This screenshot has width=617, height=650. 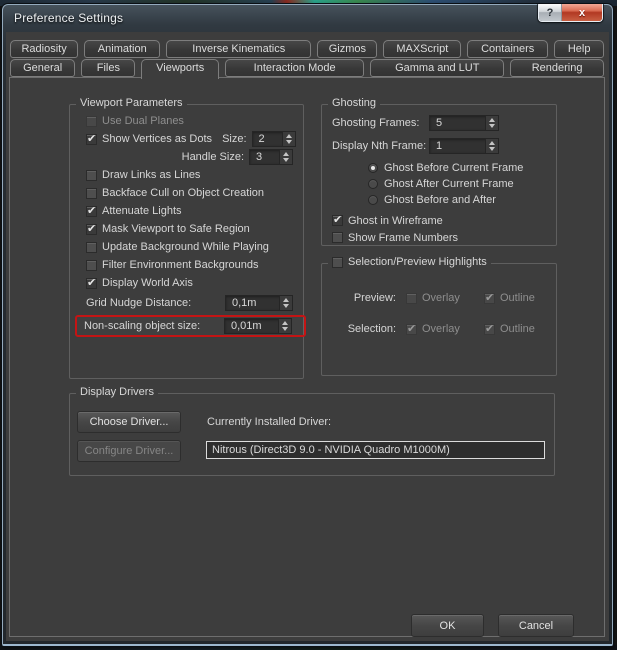 What do you see at coordinates (44, 49) in the screenshot?
I see `tab-radiosity: Radiosity` at bounding box center [44, 49].